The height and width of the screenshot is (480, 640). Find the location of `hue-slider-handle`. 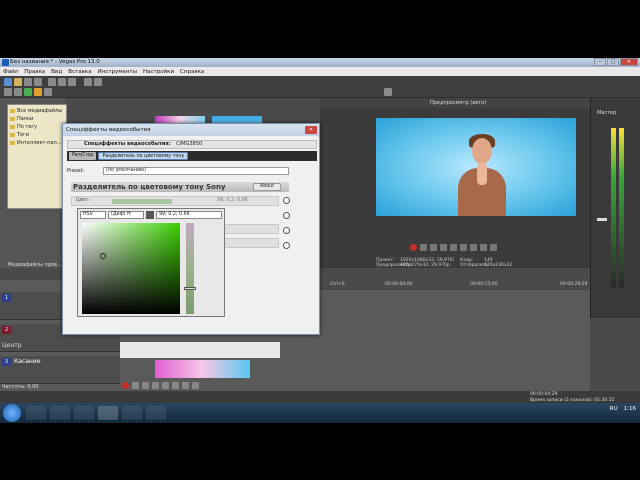

hue-slider-handle is located at coordinates (190, 288).